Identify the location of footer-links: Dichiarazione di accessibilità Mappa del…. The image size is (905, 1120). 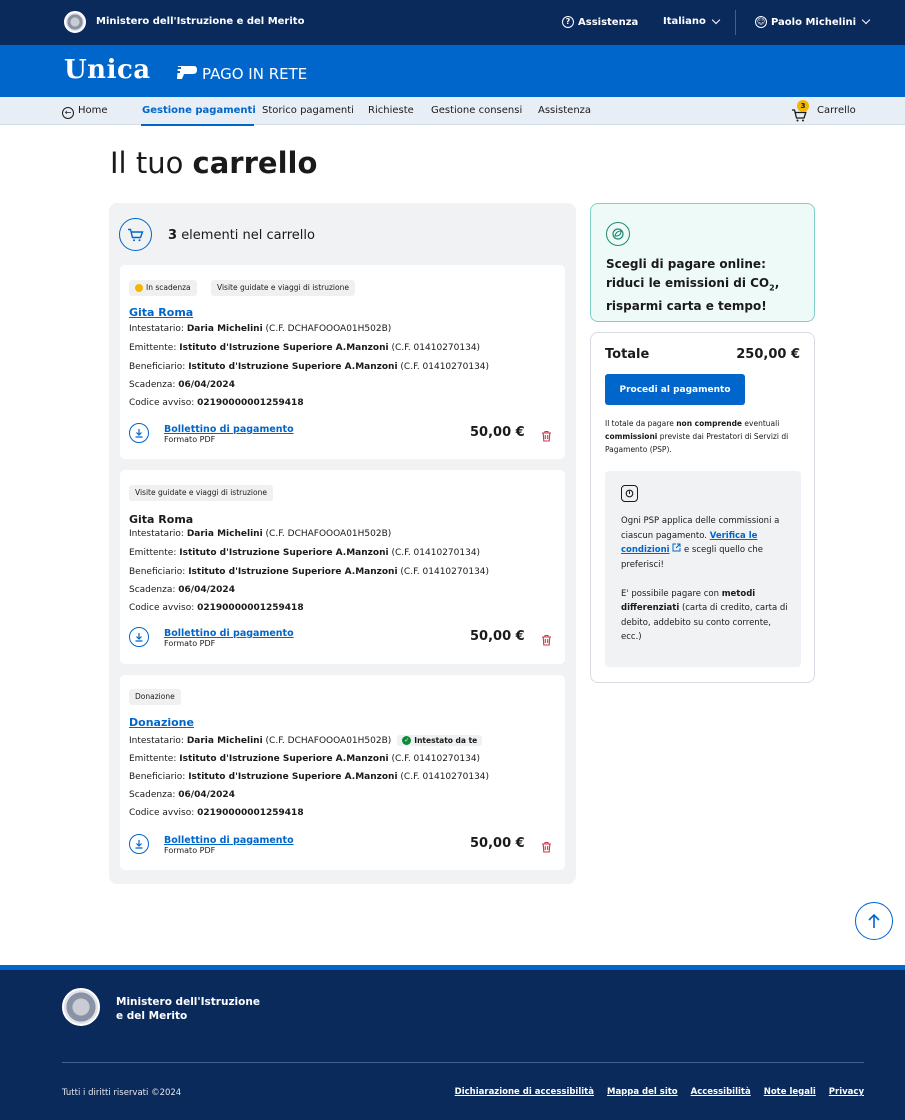
(659, 1092).